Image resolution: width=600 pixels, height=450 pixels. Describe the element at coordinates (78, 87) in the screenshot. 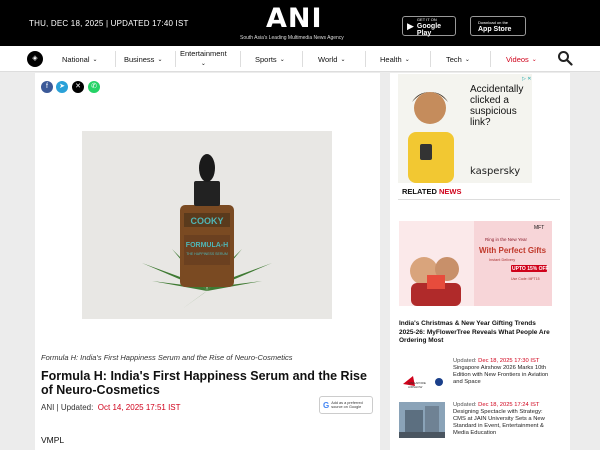

I see `x-icon: ✕` at that location.